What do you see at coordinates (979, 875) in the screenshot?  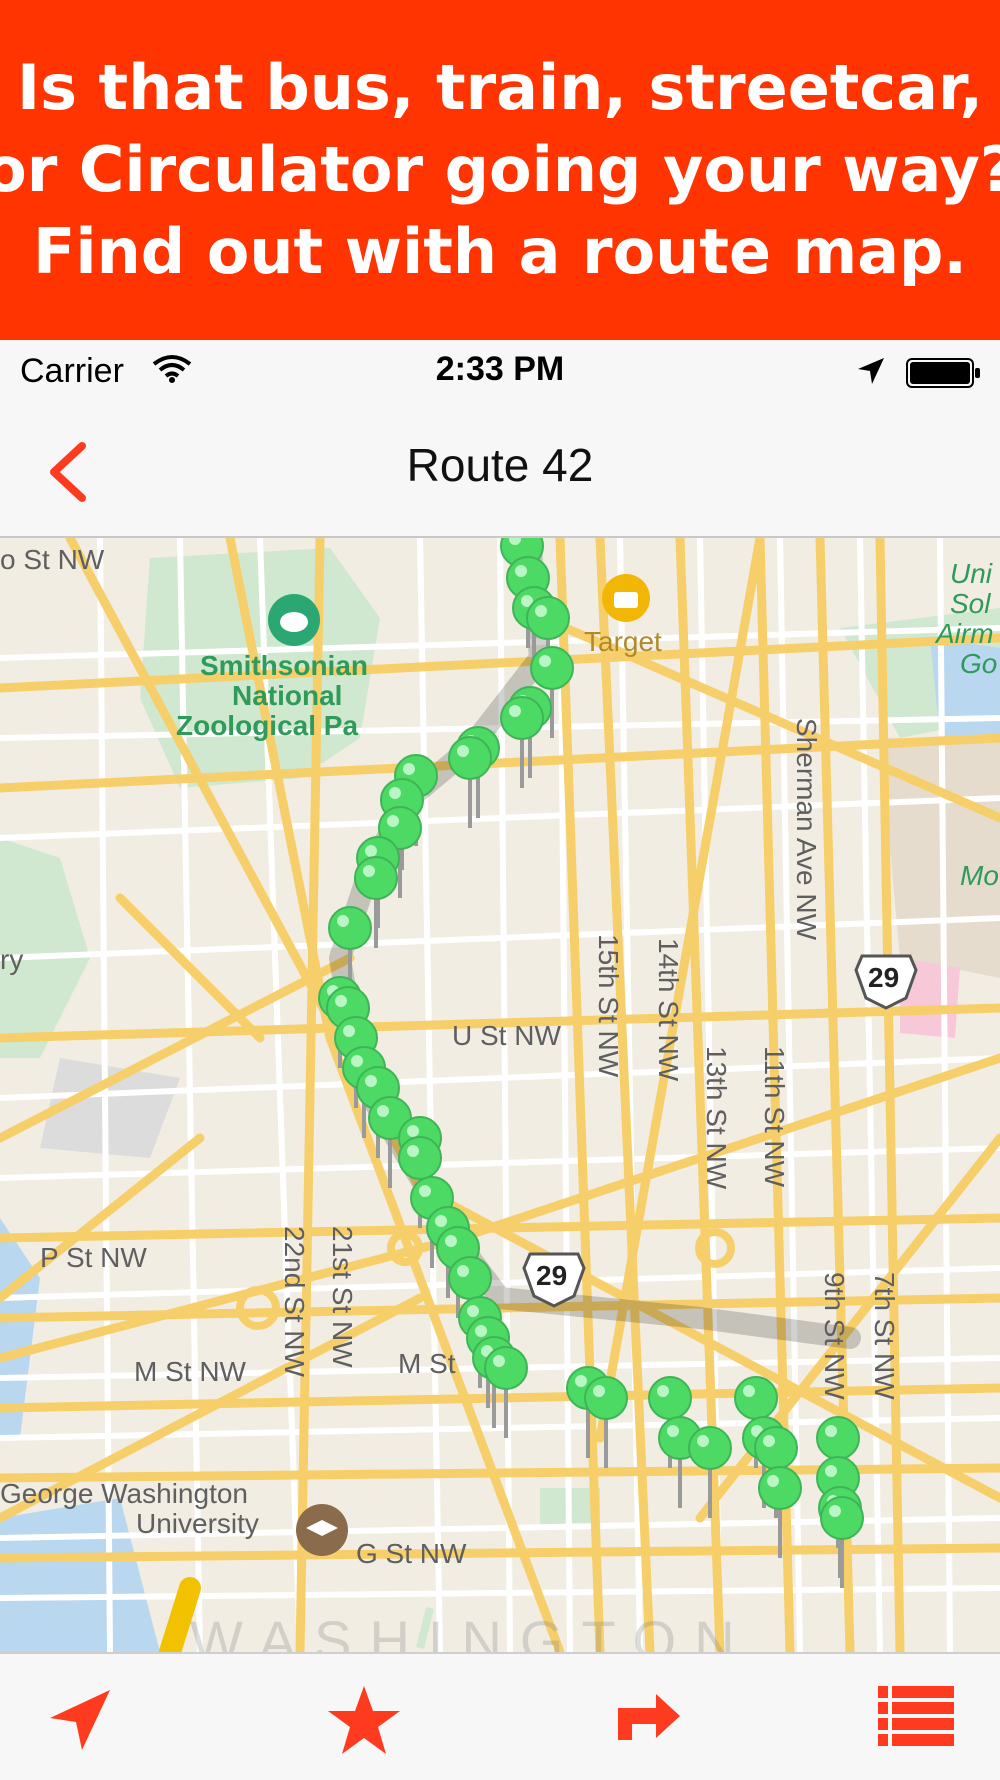 I see `place-label: Mo` at bounding box center [979, 875].